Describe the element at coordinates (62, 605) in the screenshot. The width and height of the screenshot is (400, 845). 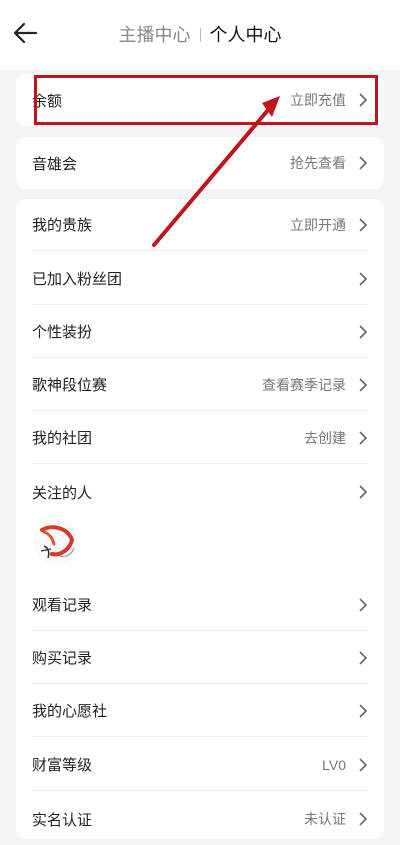
I see `history-label: 观看记录` at that location.